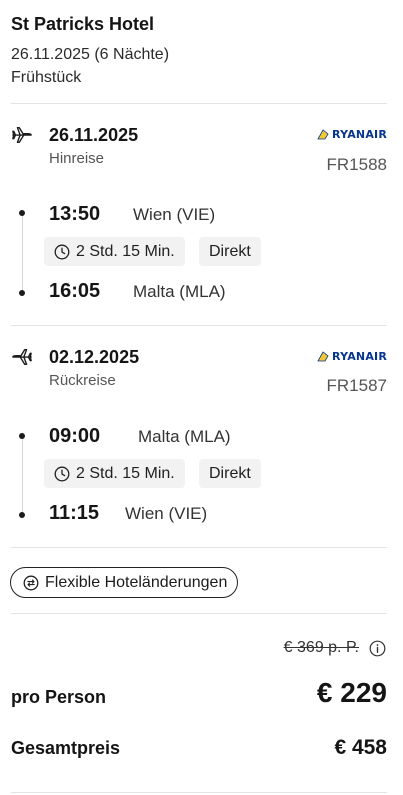 This screenshot has height=795, width=403. Describe the element at coordinates (22, 357) in the screenshot. I see `plane-arrival-icon` at that location.